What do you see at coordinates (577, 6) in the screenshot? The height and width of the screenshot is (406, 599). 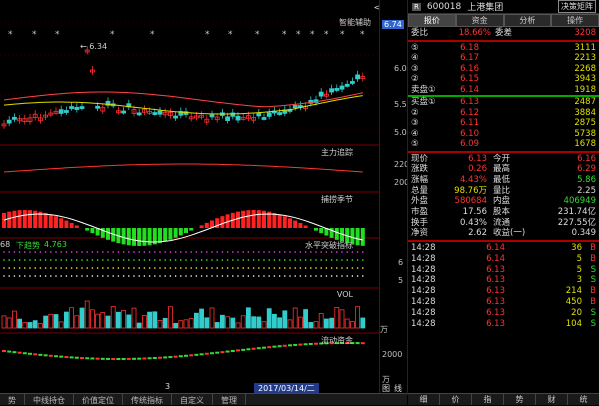 I see `decision-matrix-button: 决策矩阵` at bounding box center [577, 6].